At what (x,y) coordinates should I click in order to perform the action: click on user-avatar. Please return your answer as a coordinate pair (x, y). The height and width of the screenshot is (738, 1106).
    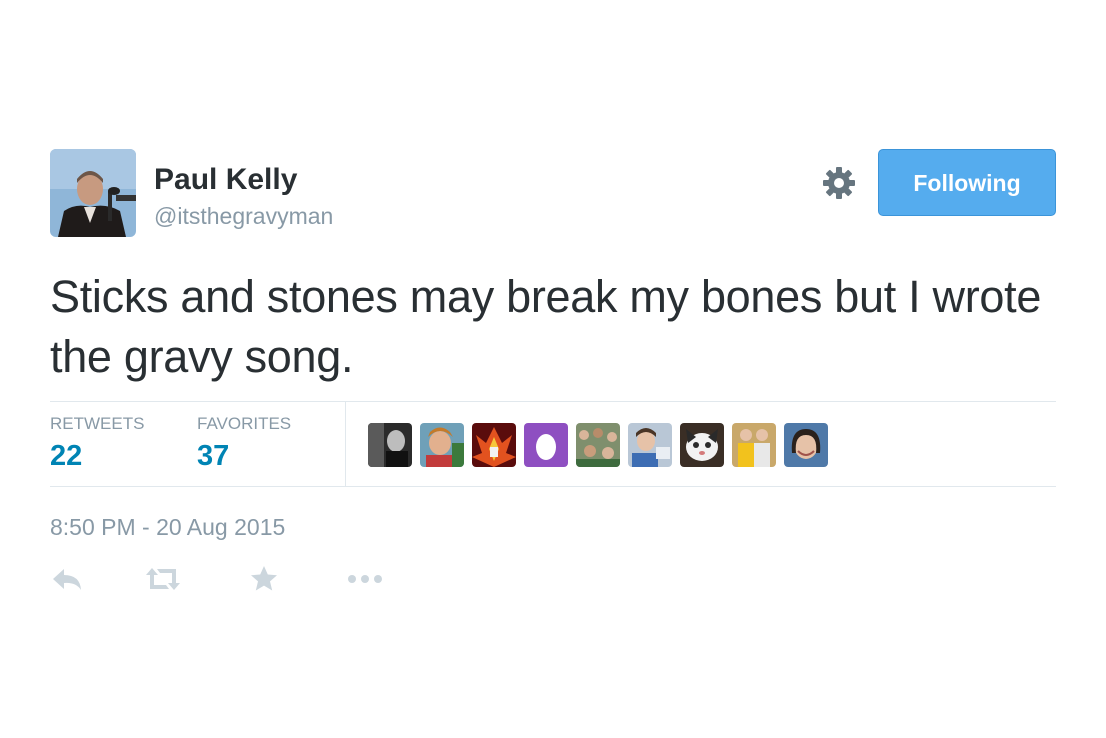
    Looking at the image, I should click on (93, 193).